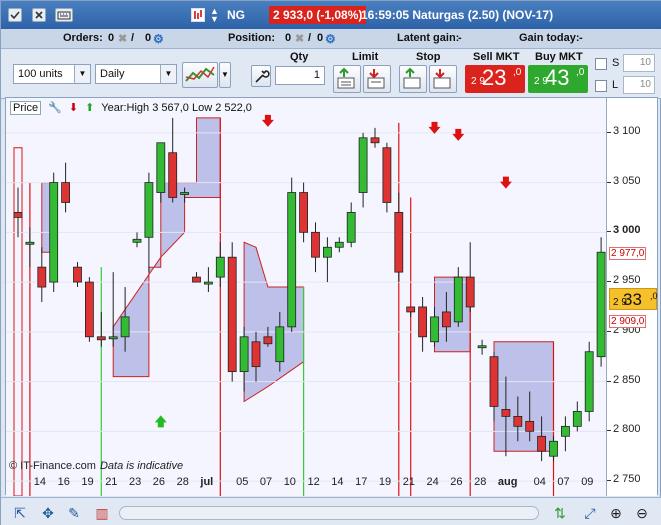 This screenshot has width=661, height=525. What do you see at coordinates (158, 39) in the screenshot?
I see `orders-gear-icon: ⚙` at bounding box center [158, 39].